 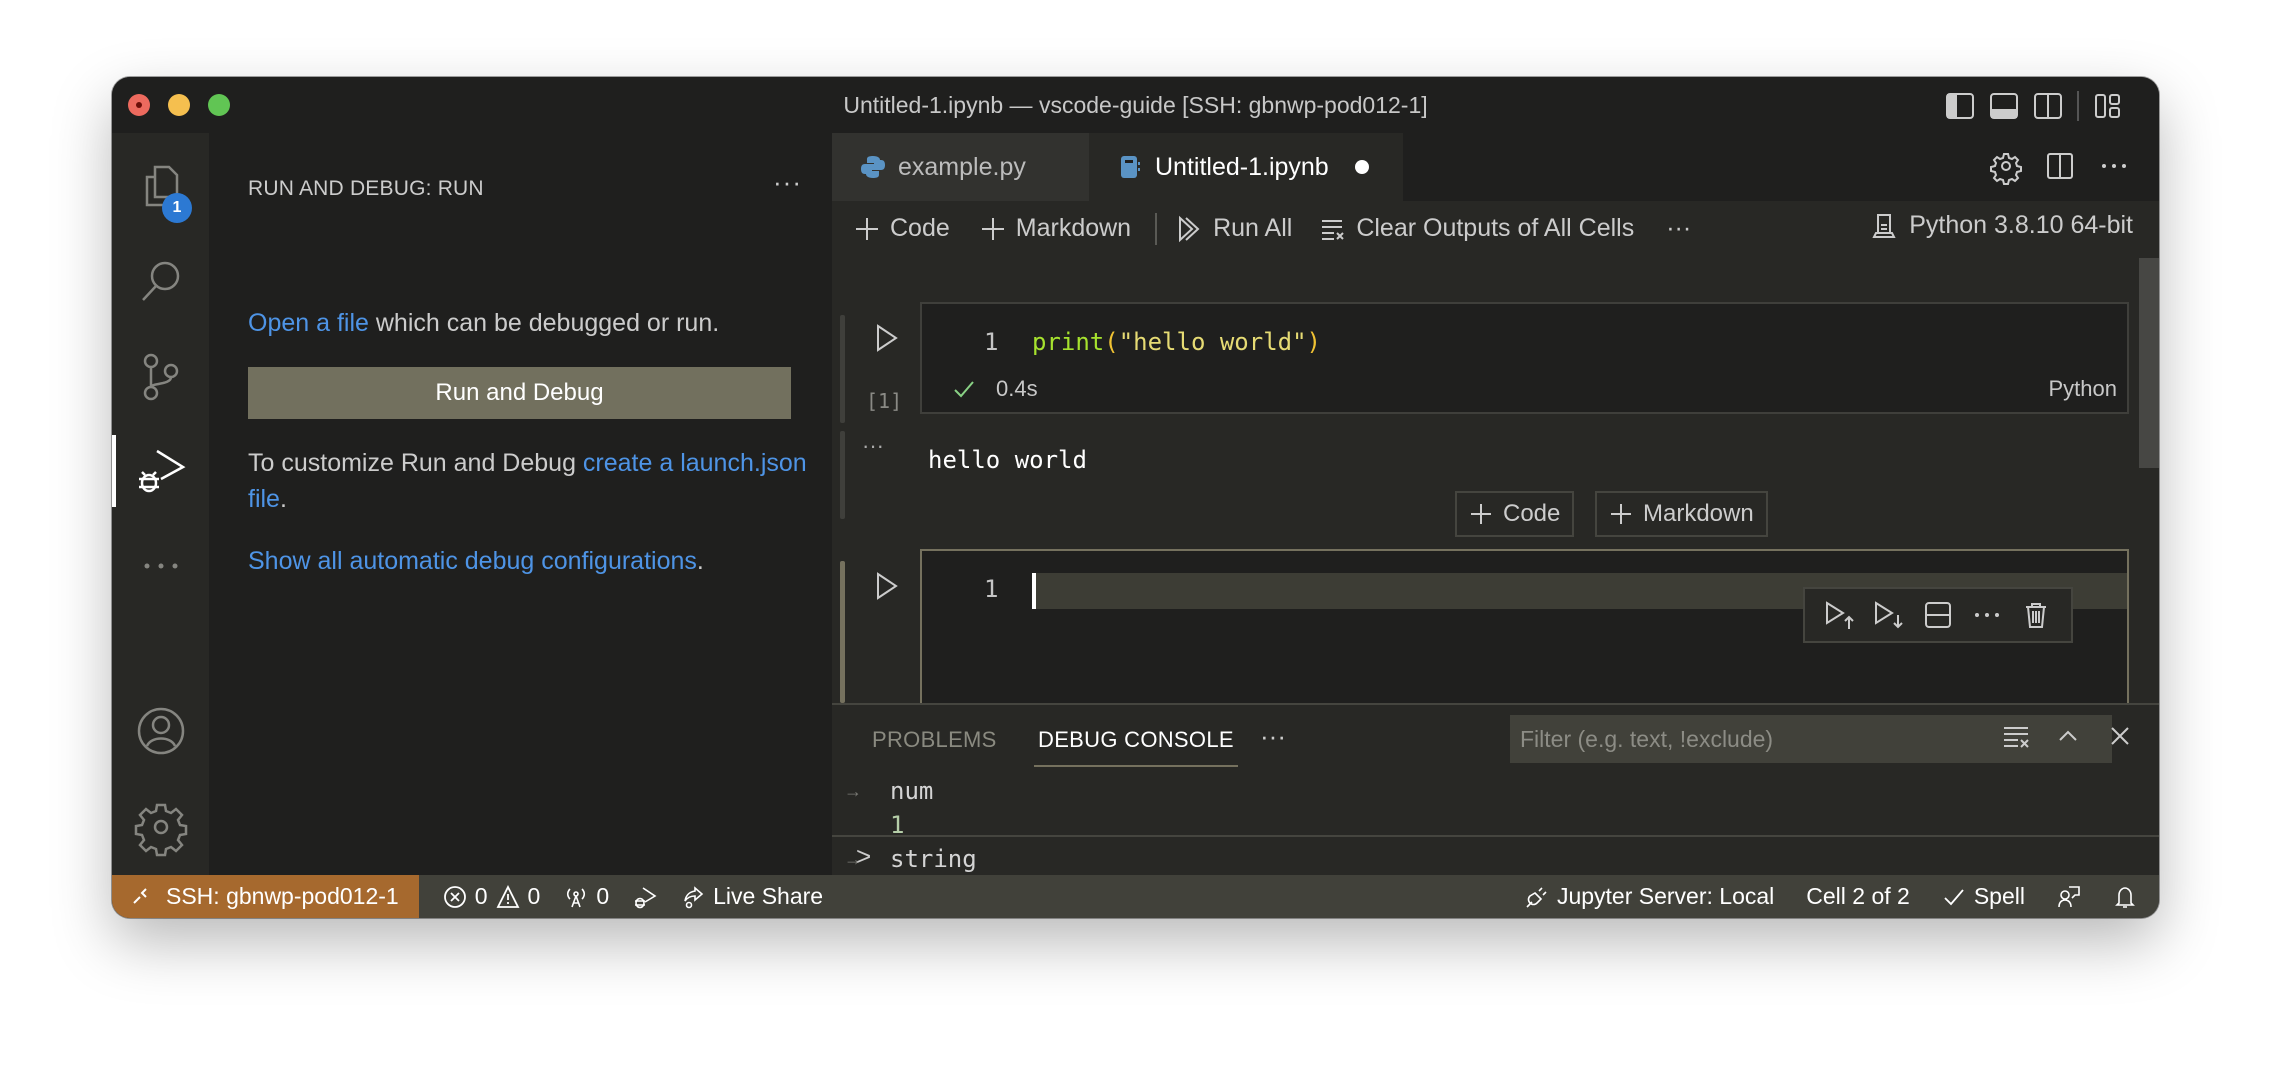 I want to click on customize-text: To customize Run and Debug, so click(x=415, y=463).